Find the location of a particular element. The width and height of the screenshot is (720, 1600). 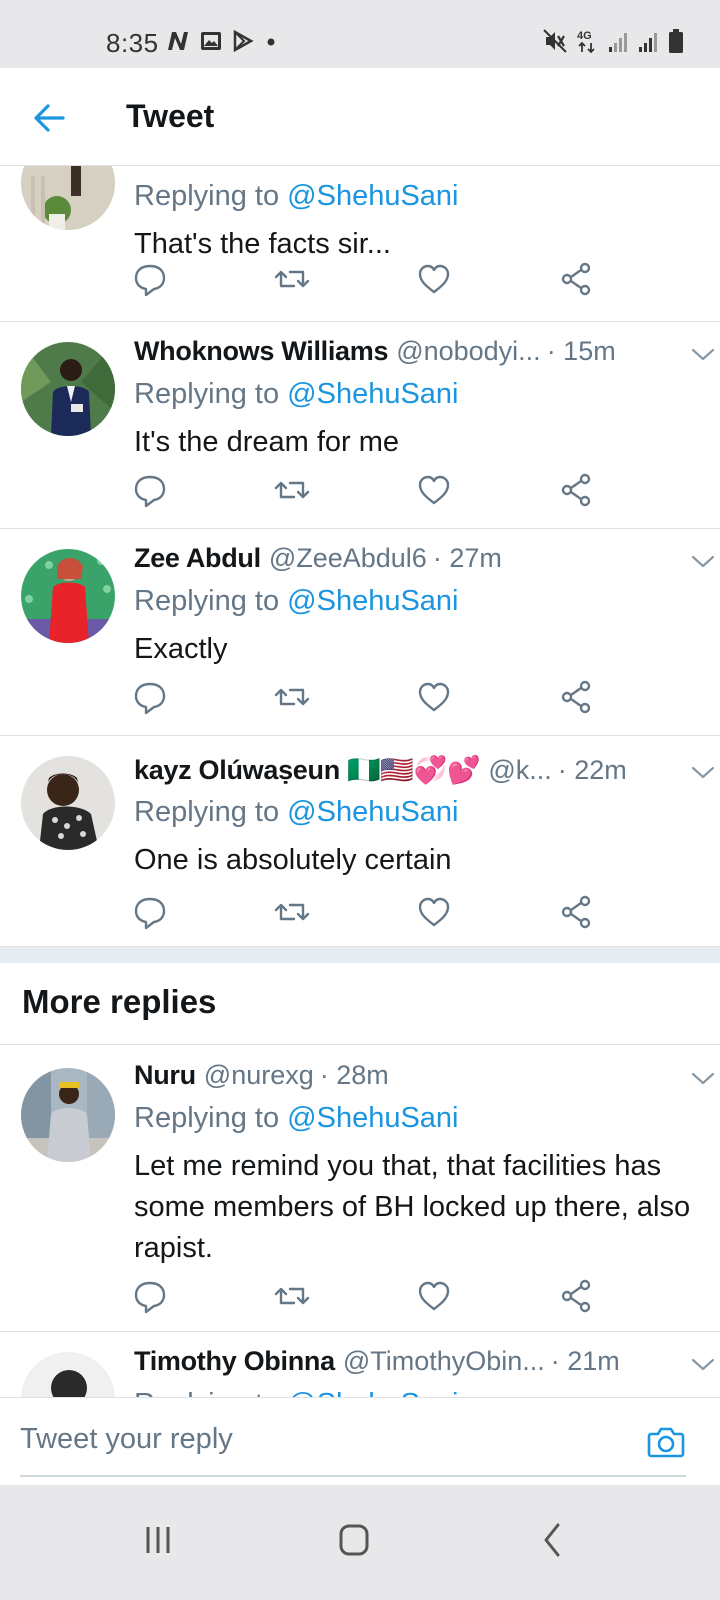

play-store-icon is located at coordinates (243, 41).